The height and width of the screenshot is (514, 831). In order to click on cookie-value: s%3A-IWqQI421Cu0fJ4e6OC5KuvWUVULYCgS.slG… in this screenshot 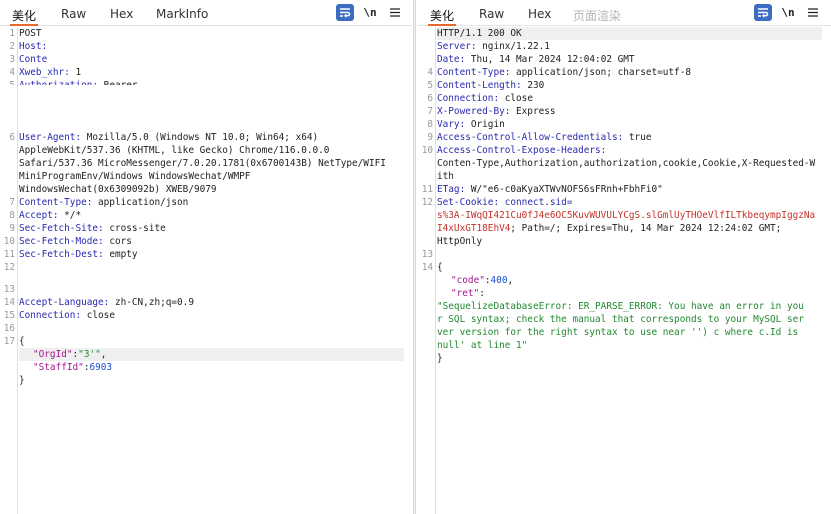, I will do `click(626, 215)`.